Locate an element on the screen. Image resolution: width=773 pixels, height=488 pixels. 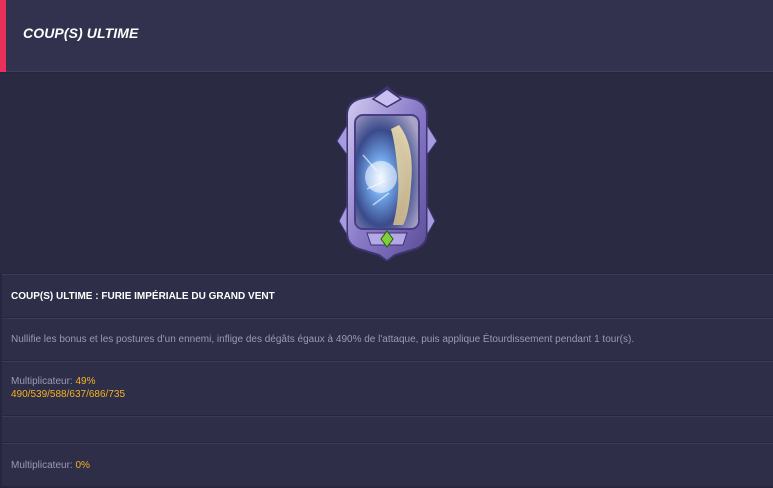
empty-row is located at coordinates (387, 429).